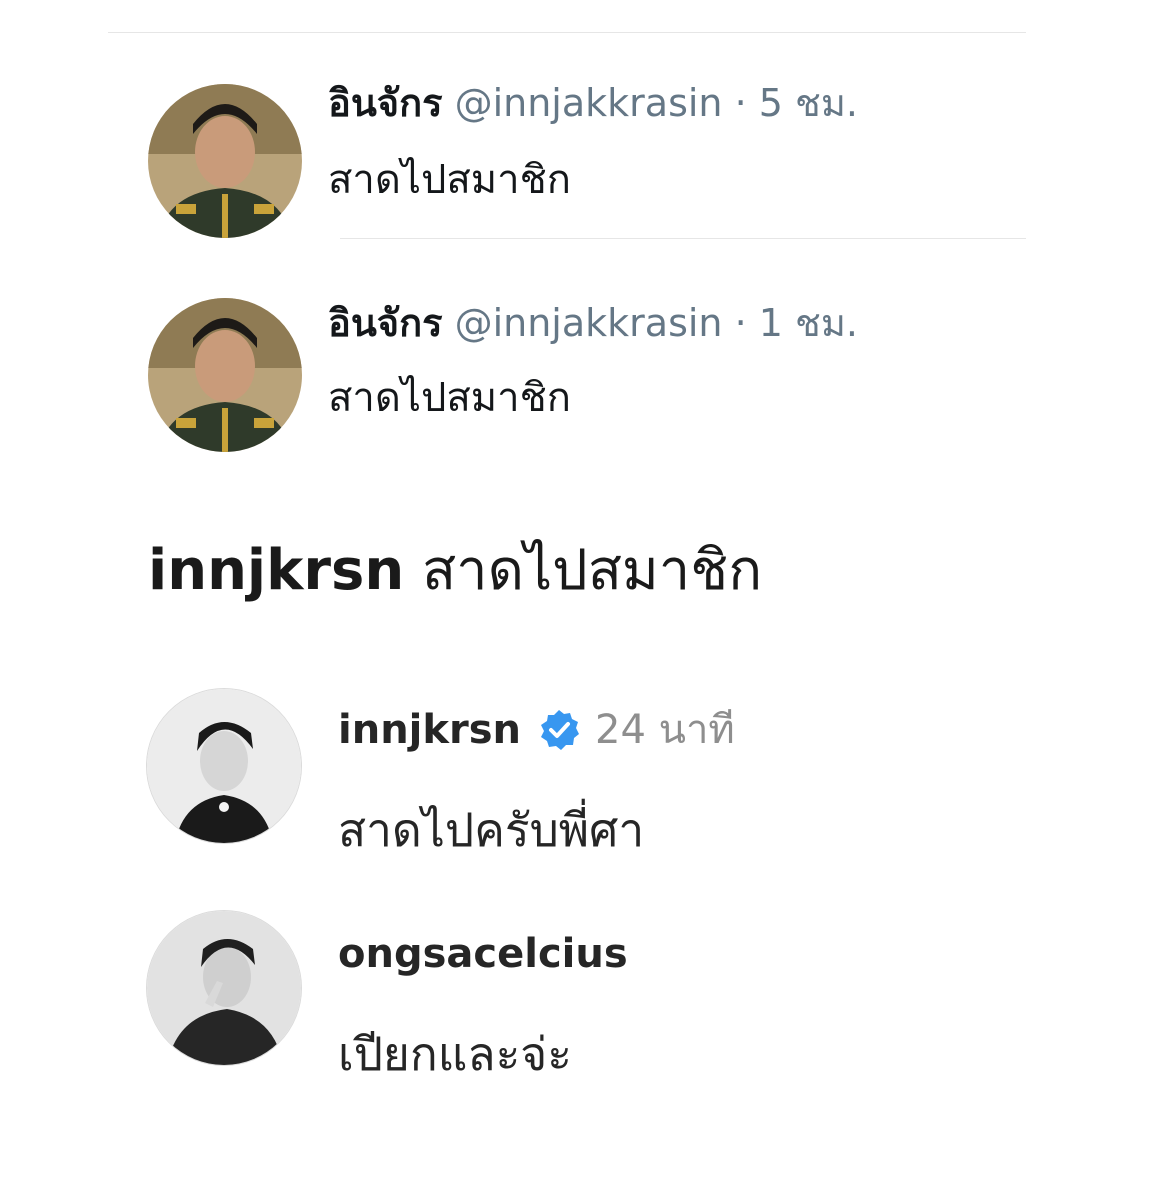  What do you see at coordinates (683, 238) in the screenshot?
I see `thread-divider` at bounding box center [683, 238].